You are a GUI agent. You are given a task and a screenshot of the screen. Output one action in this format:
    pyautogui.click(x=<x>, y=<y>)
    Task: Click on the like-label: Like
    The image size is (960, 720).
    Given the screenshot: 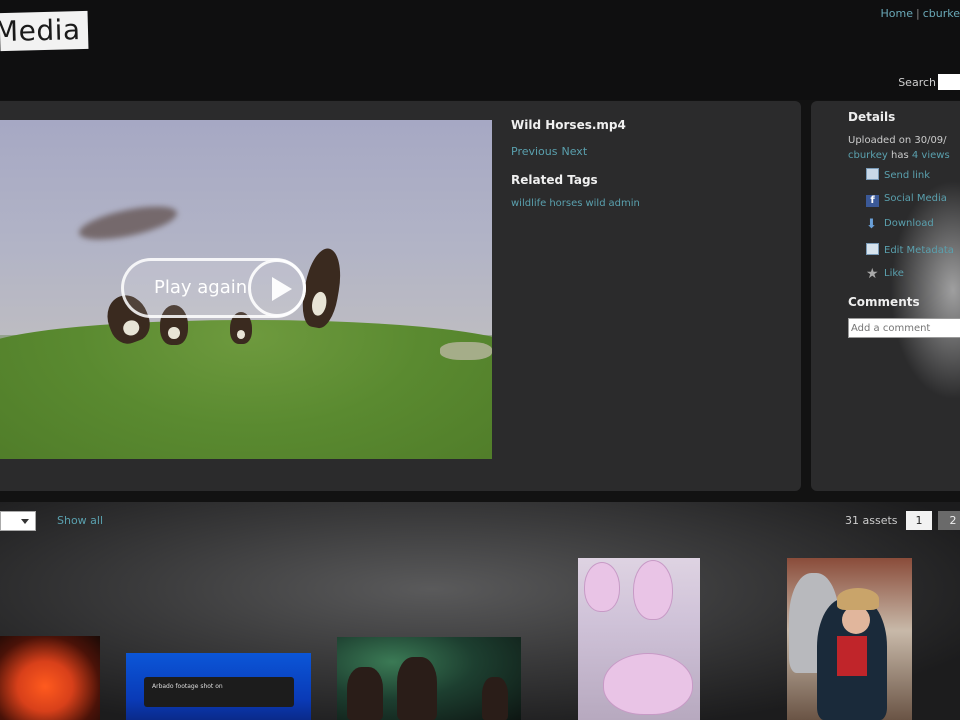 What is the action you would take?
    pyautogui.click(x=894, y=273)
    